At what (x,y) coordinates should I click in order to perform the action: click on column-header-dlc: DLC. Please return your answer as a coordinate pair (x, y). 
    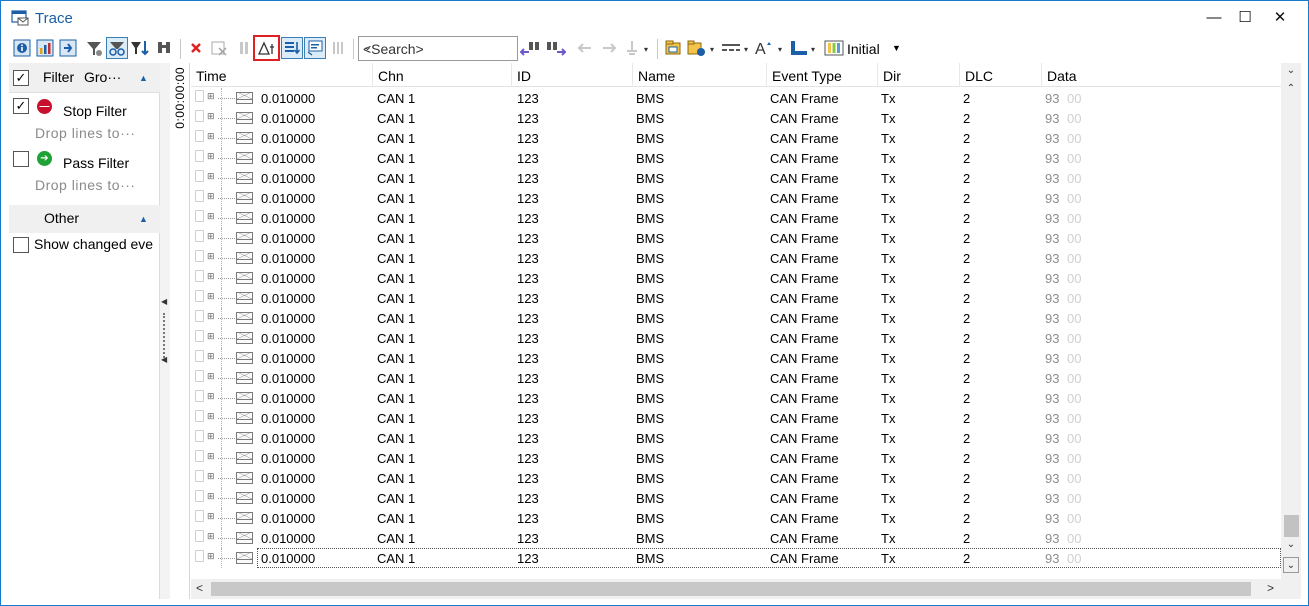
    Looking at the image, I should click on (1001, 75).